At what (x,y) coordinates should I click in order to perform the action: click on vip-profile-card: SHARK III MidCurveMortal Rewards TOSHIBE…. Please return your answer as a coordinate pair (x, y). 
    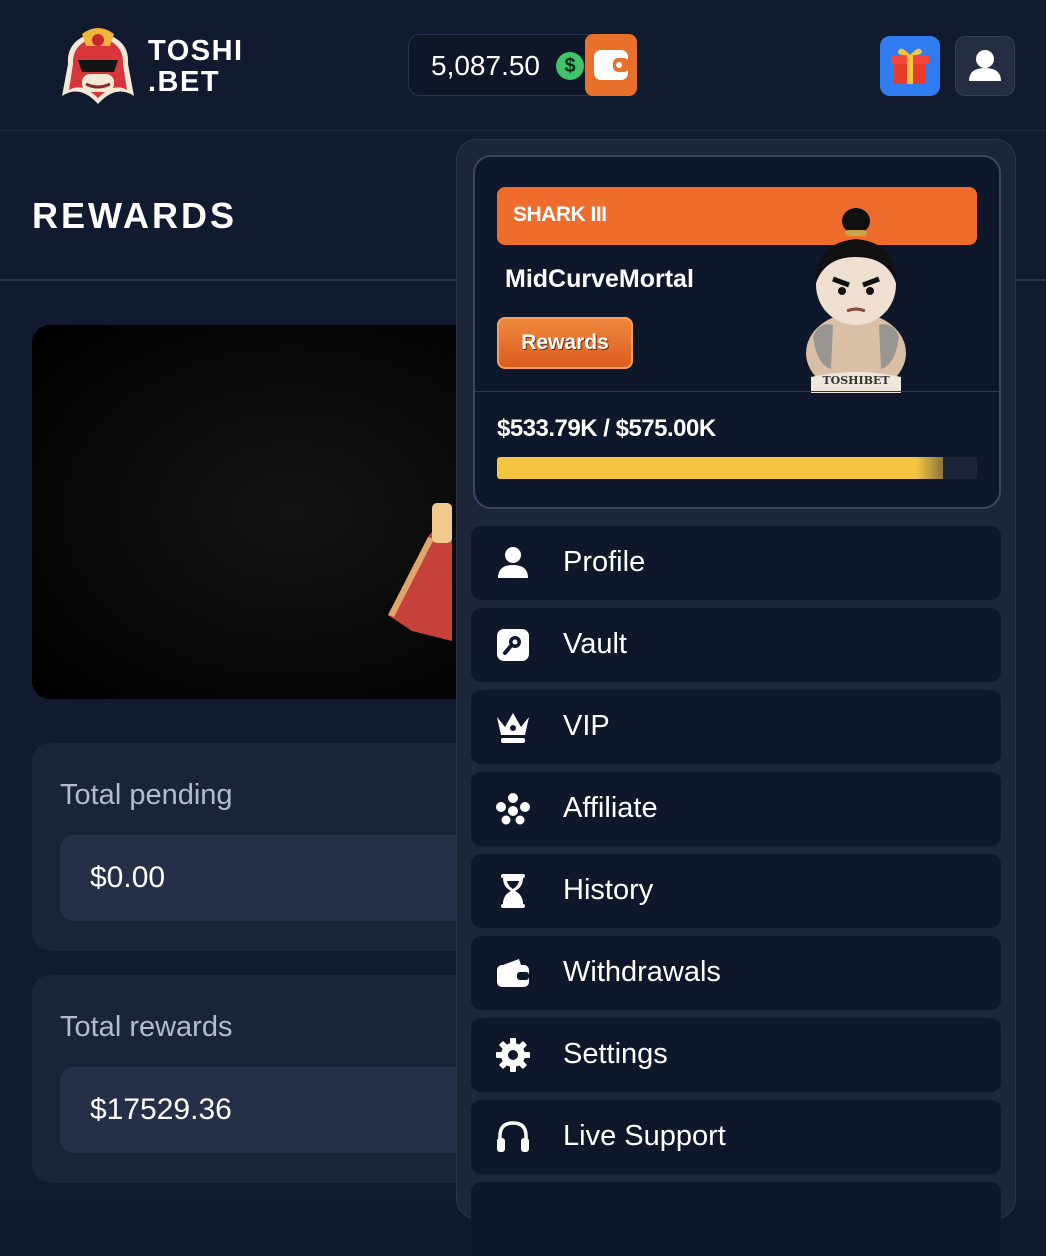
    Looking at the image, I should click on (737, 332).